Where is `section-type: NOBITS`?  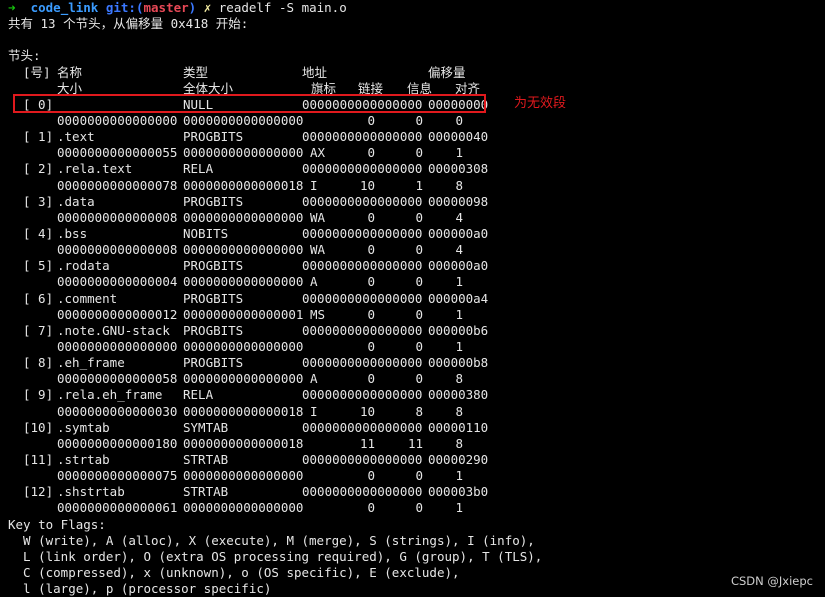
section-type: NOBITS is located at coordinates (206, 233).